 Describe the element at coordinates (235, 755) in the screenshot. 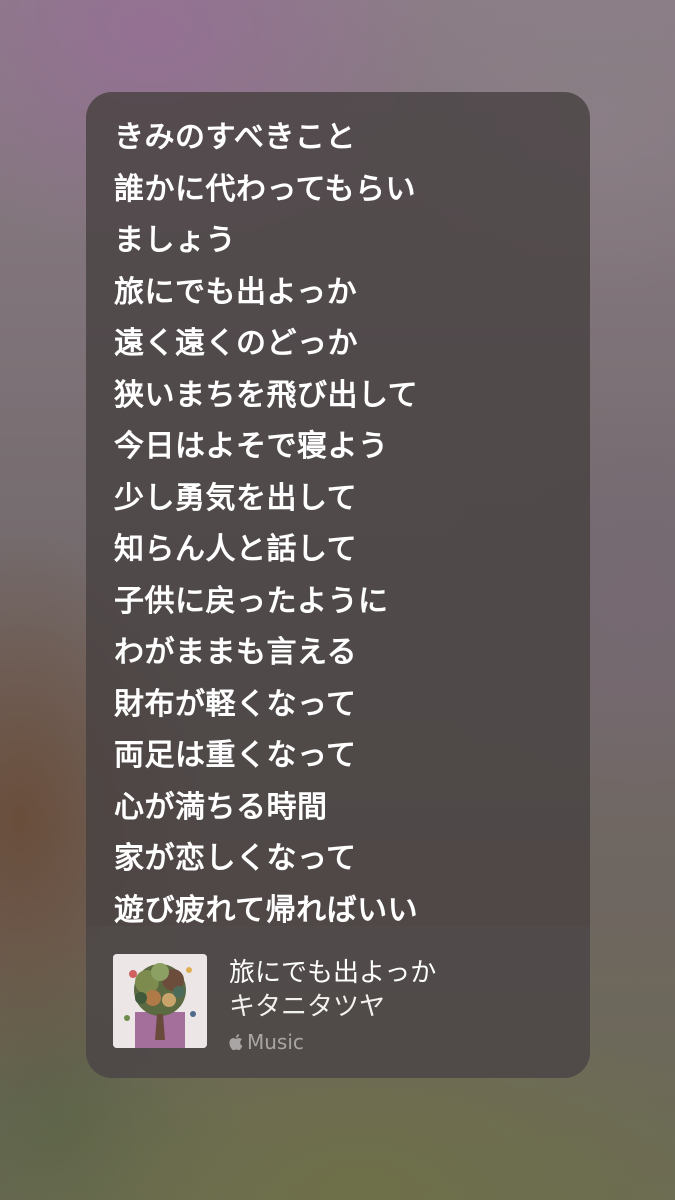

I see `lyric-line: 両足は重くなって` at that location.